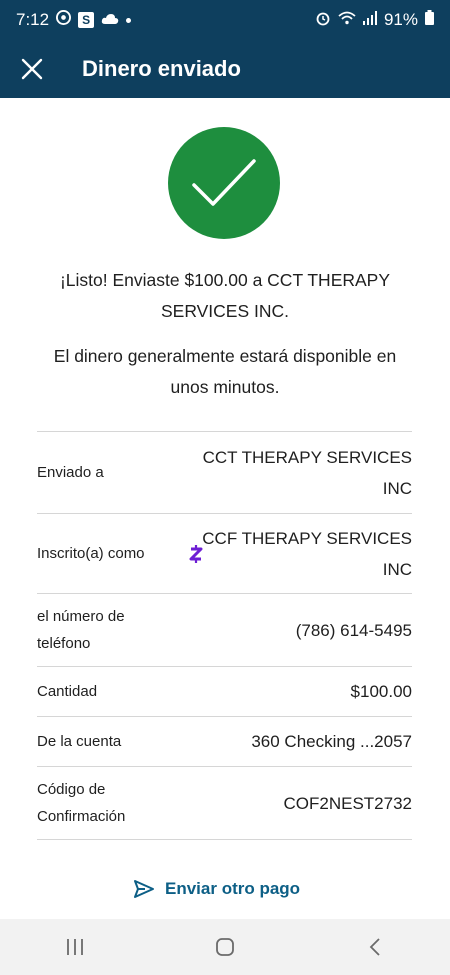 This screenshot has width=450, height=975. I want to click on zelle-icon, so click(196, 554).